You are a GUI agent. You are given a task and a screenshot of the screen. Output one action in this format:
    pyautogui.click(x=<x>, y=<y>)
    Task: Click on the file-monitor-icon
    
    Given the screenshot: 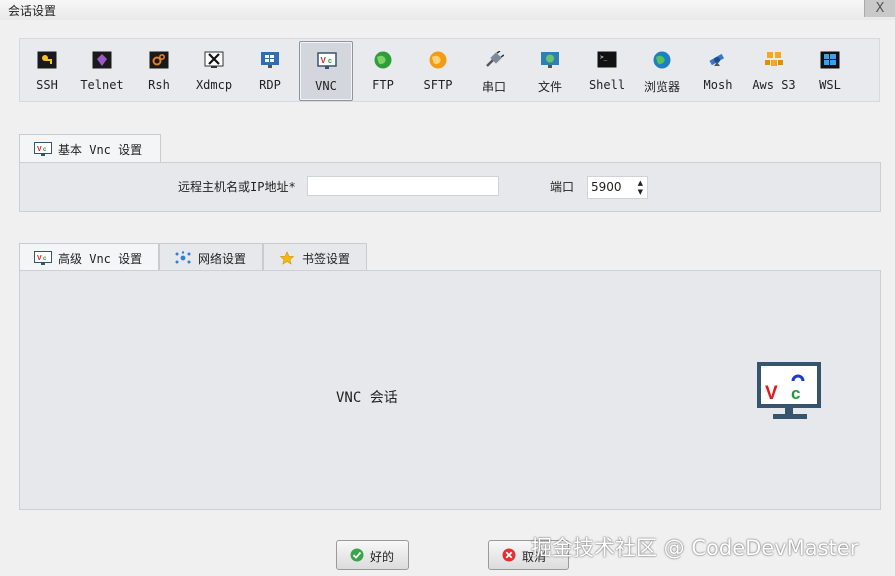 What is the action you would take?
    pyautogui.click(x=550, y=60)
    